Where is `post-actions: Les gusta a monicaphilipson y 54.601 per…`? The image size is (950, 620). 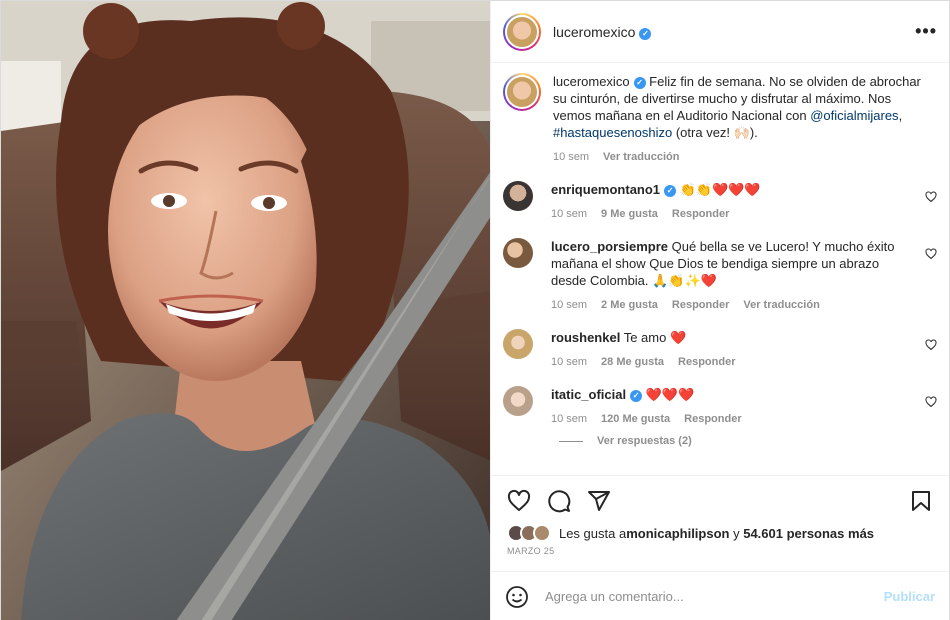 post-actions: Les gusta a monicaphilipson y 54.601 per… is located at coordinates (719, 515).